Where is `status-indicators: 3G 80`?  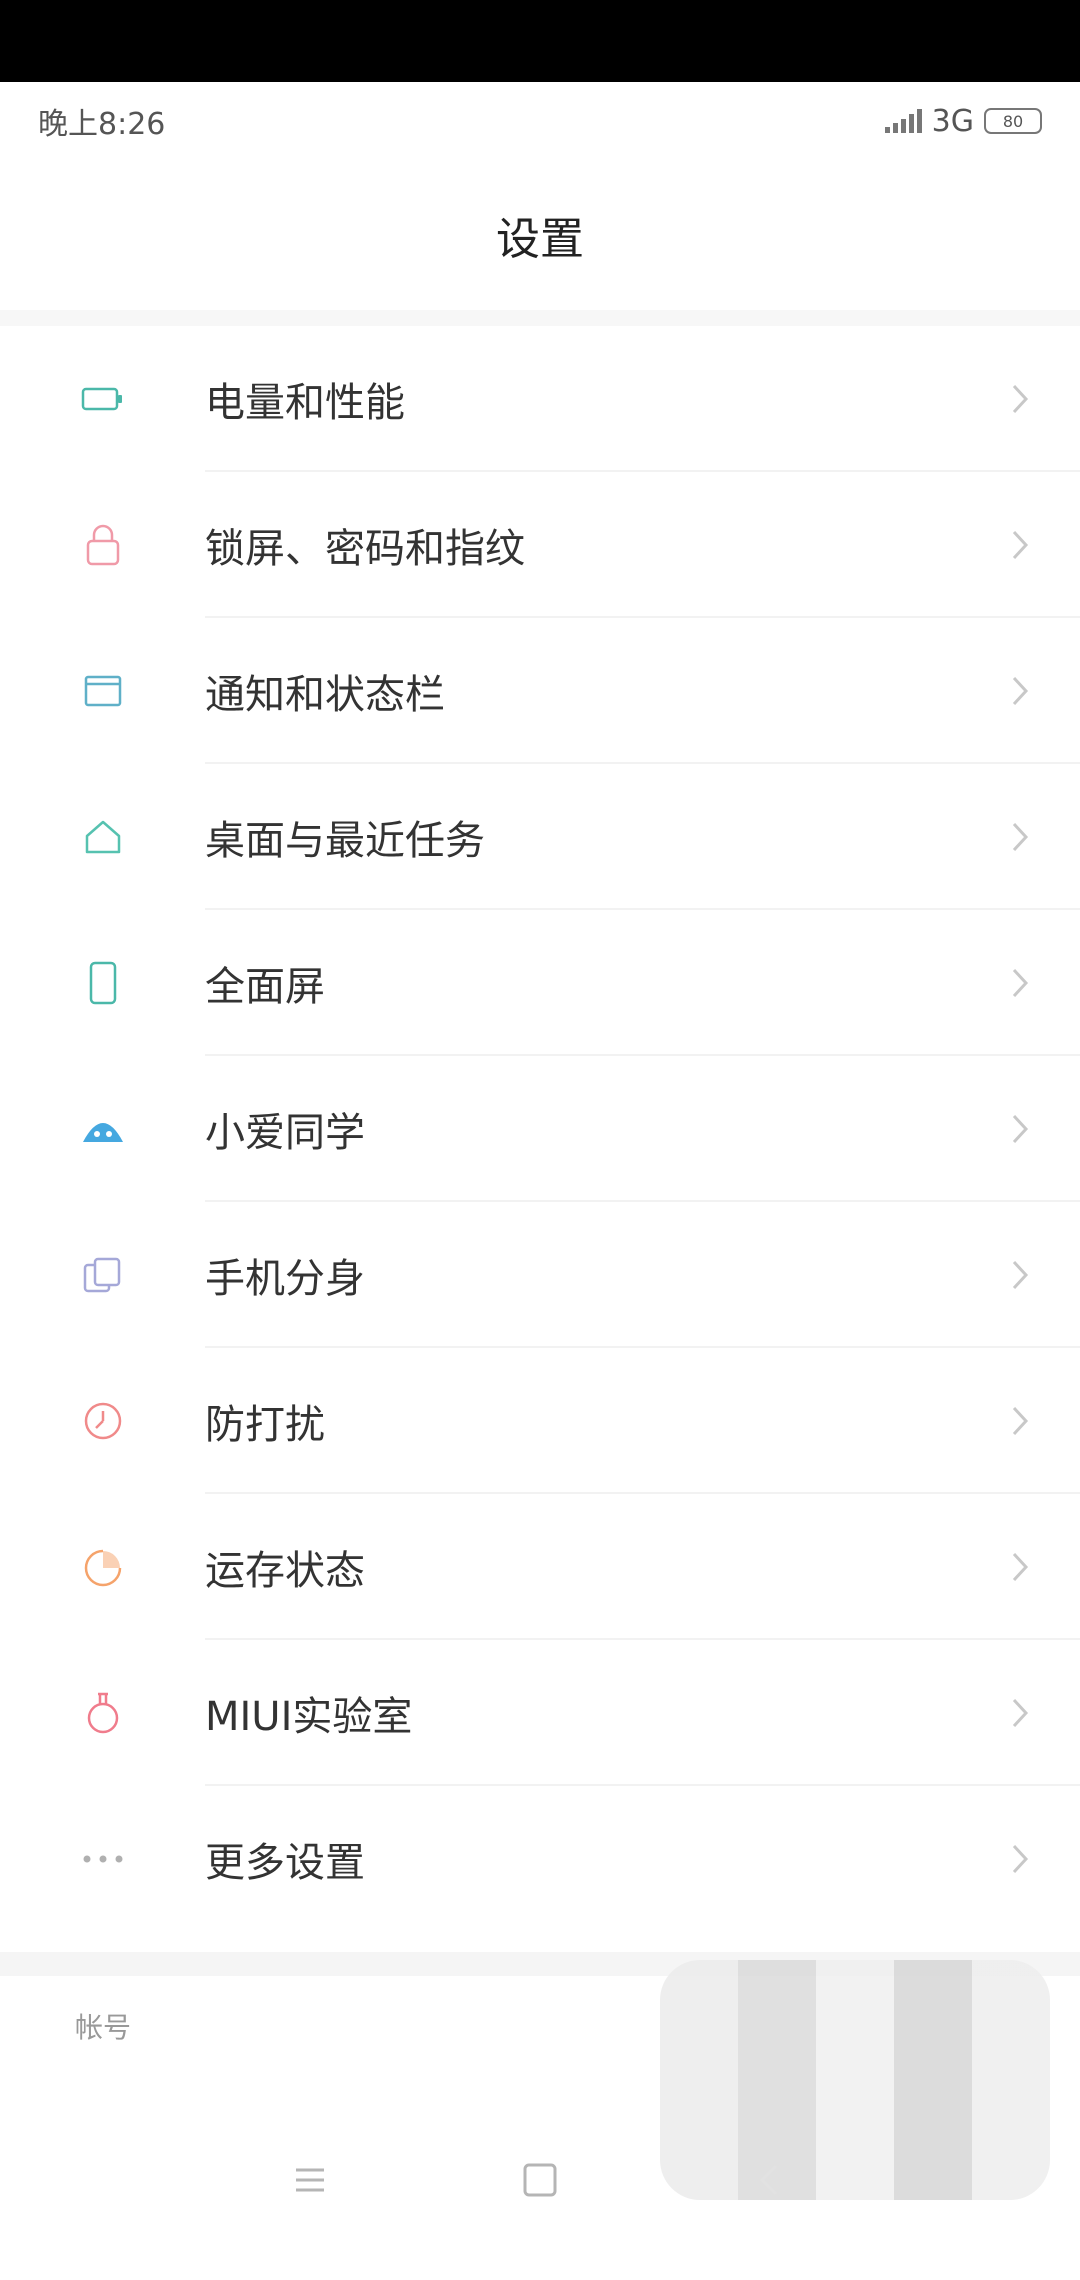
status-indicators: 3G 80 is located at coordinates (963, 121).